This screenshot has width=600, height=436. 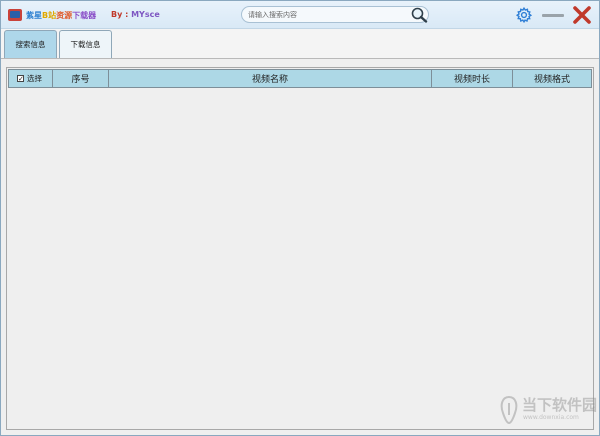 I want to click on app-title-part: 紫星, so click(x=34, y=15).